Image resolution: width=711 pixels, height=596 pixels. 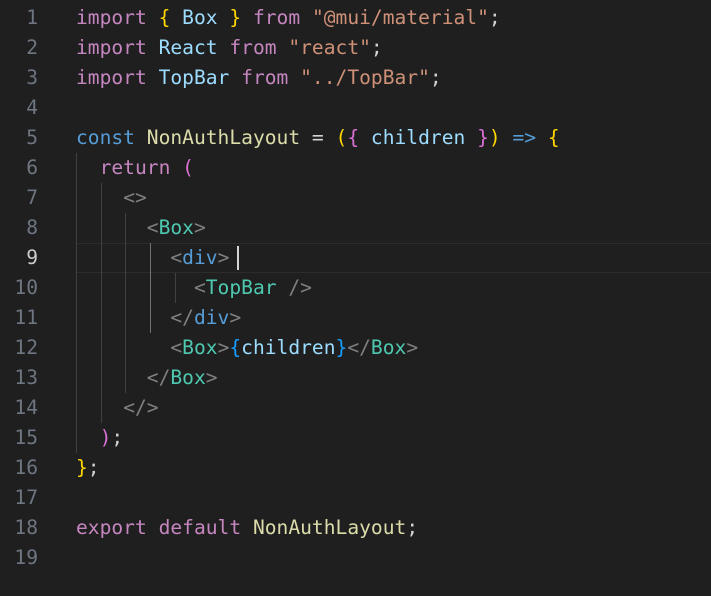 I want to click on code-line: 18 export default NonAuthLayout;, so click(x=355, y=528).